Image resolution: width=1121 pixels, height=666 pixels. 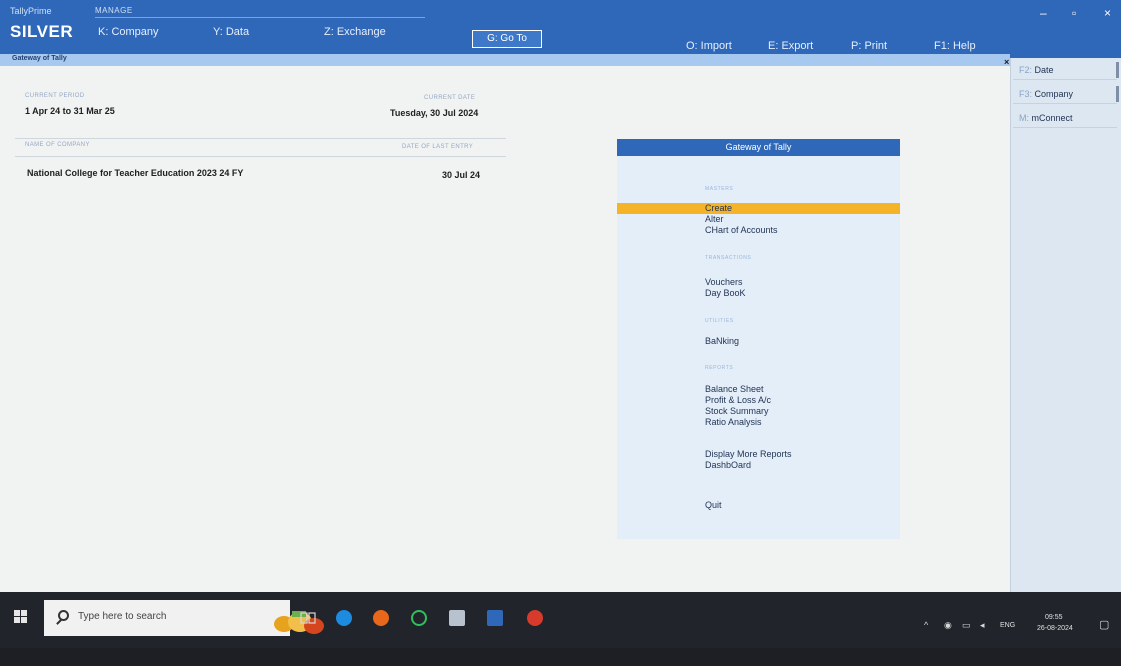 What do you see at coordinates (1026, 70) in the screenshot?
I see `date-button-key: F2:` at bounding box center [1026, 70].